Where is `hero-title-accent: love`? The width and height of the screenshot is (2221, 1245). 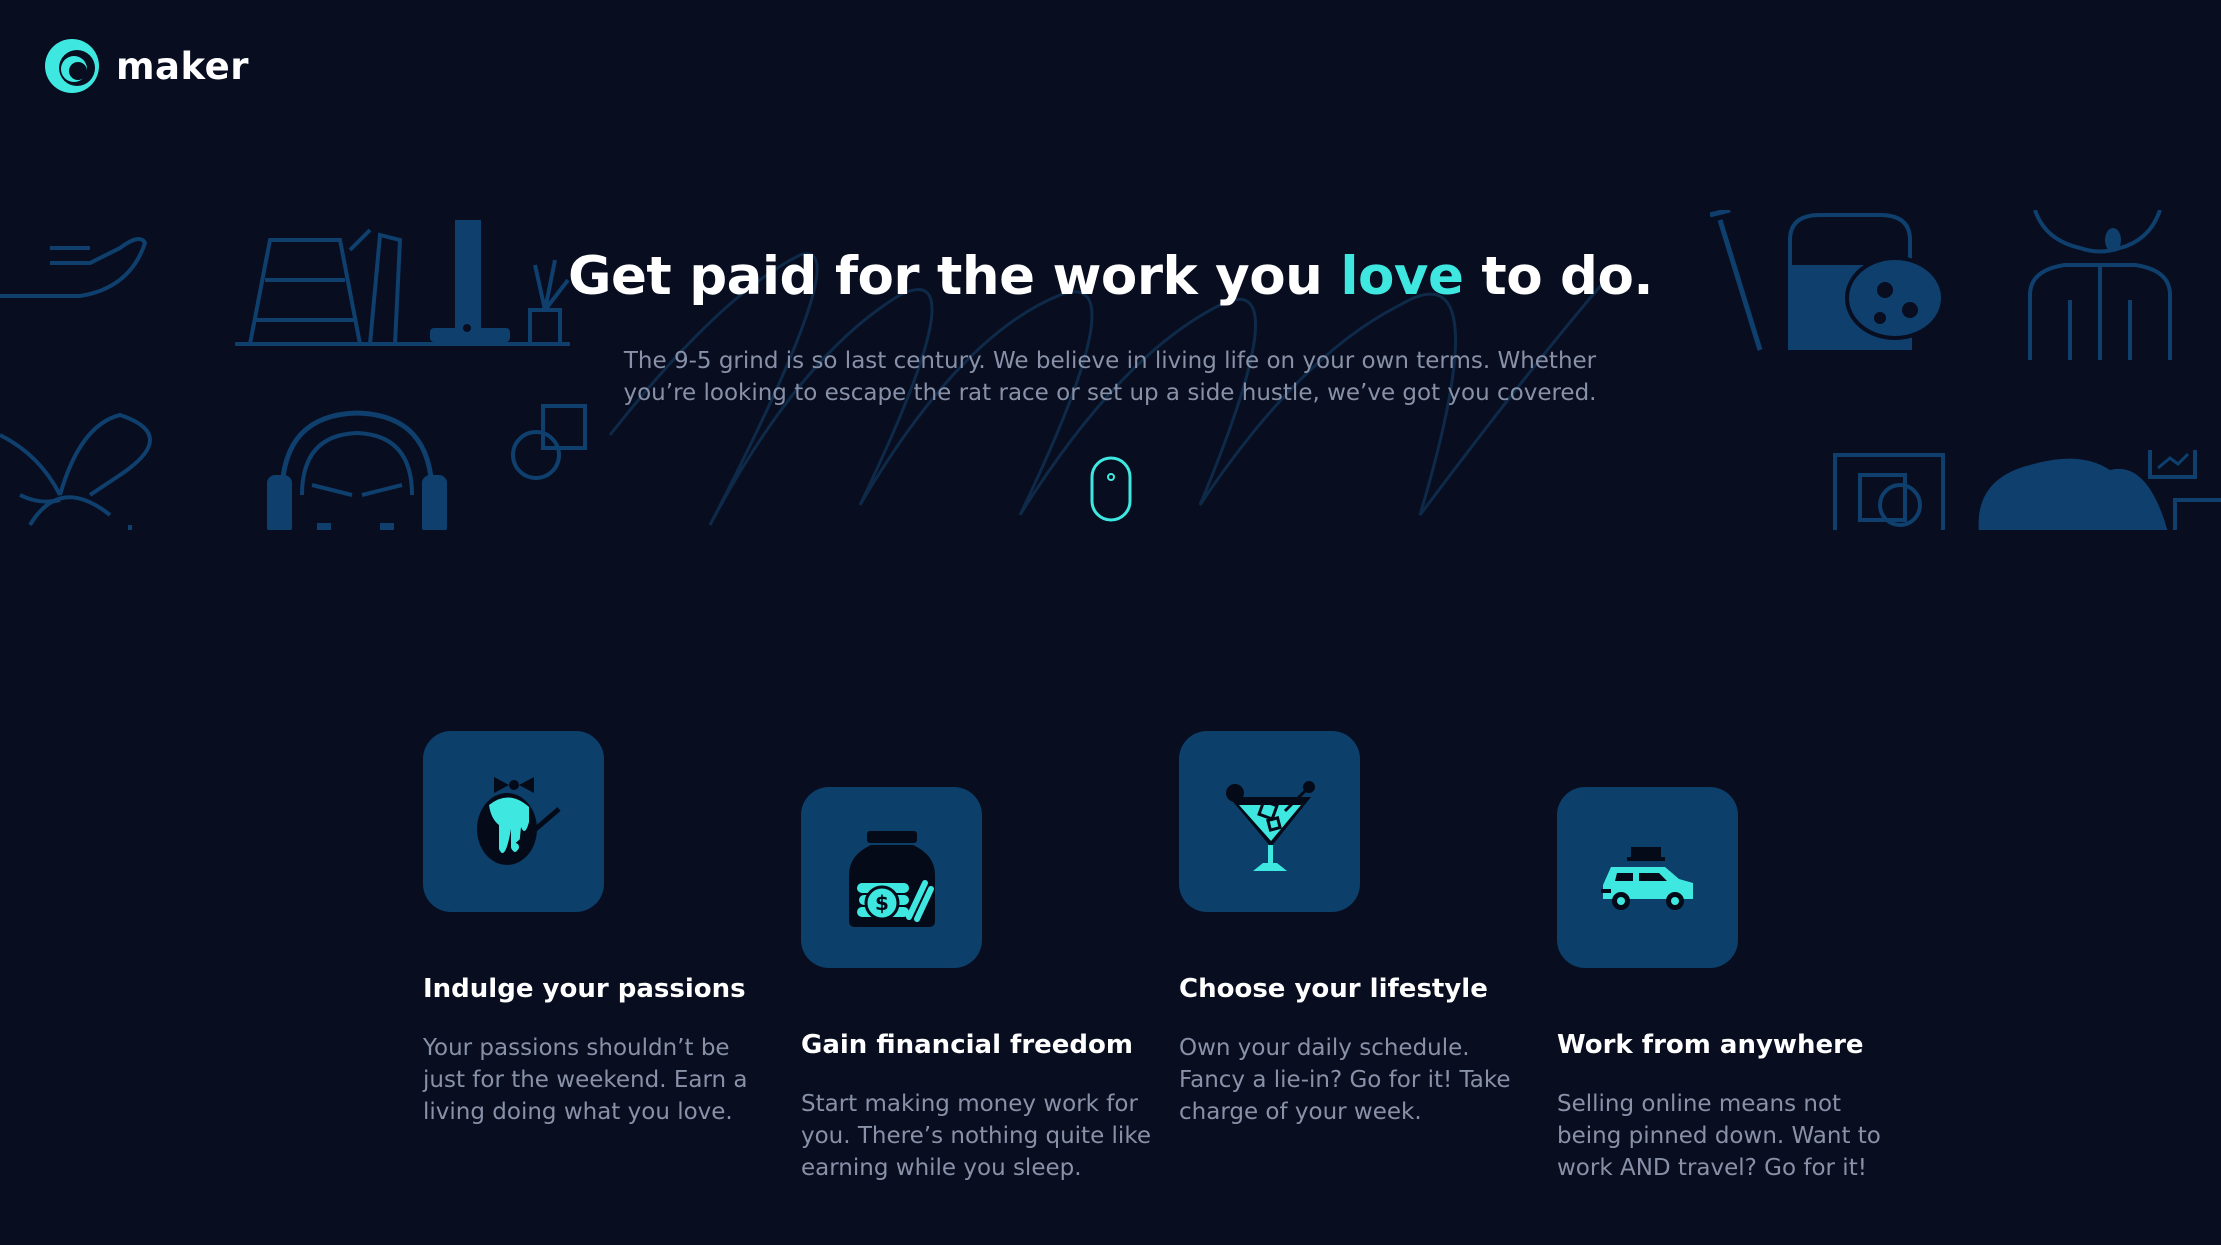
hero-title-accent: love is located at coordinates (1402, 276).